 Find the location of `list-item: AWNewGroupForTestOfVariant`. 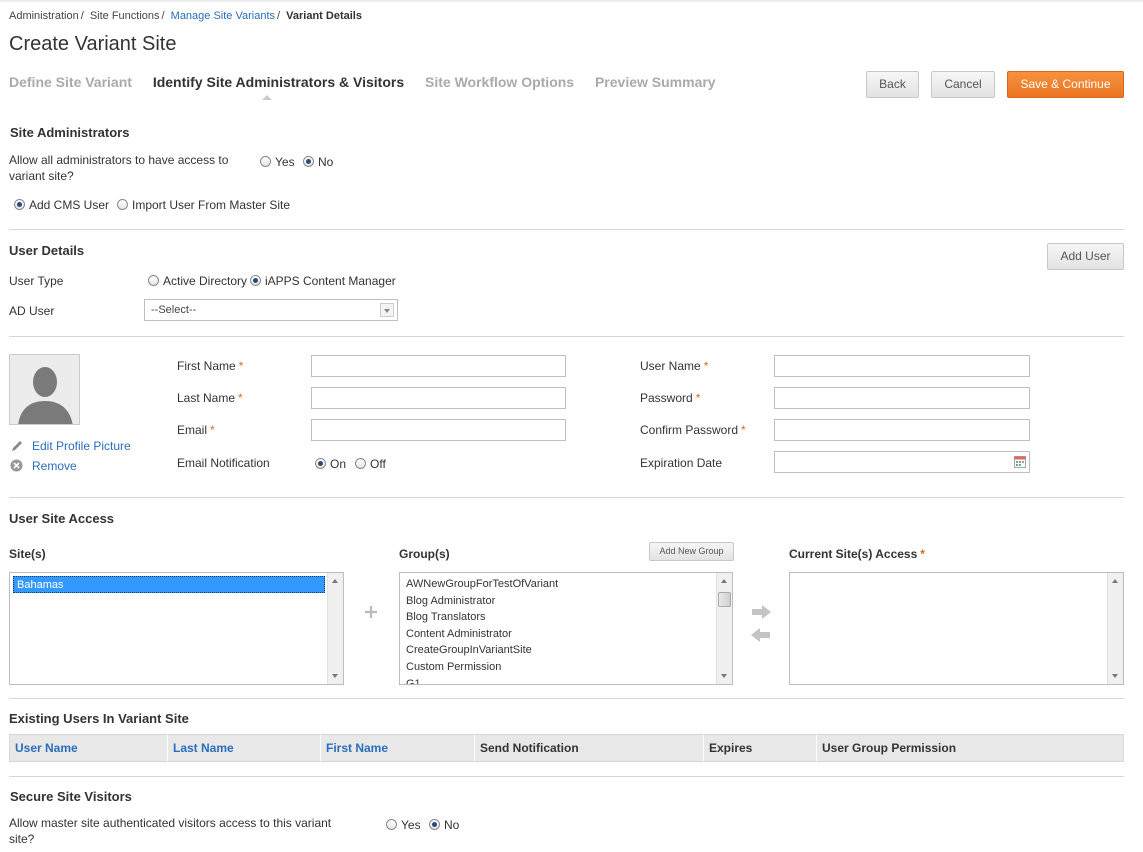

list-item: AWNewGroupForTestOfVariant is located at coordinates (558, 584).